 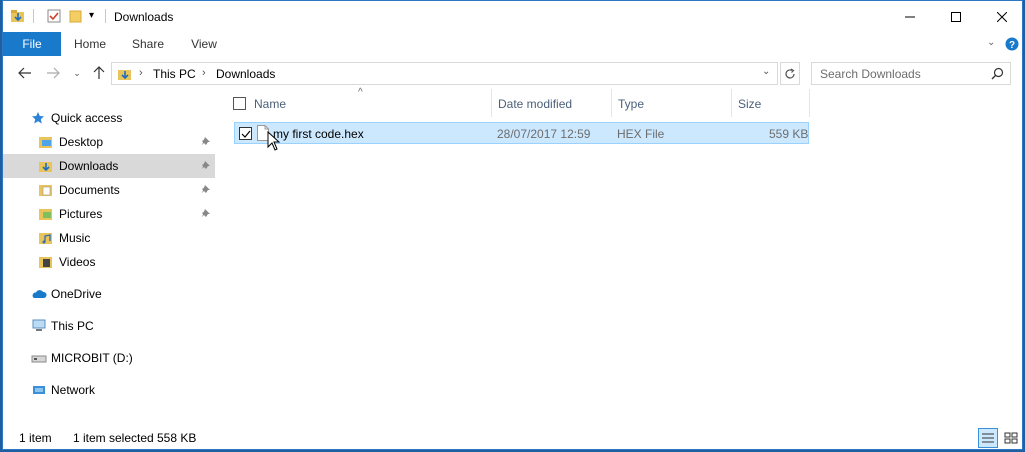 I want to click on tab-share: Share, so click(x=148, y=44).